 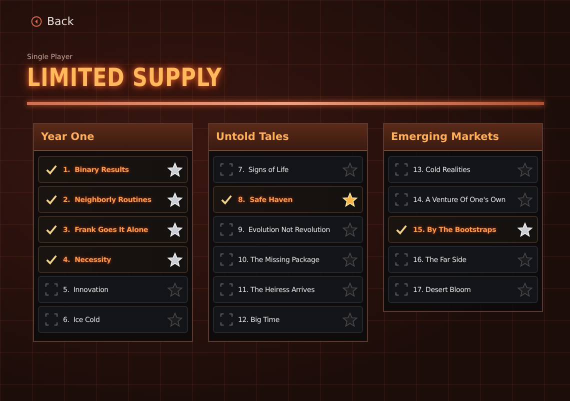 What do you see at coordinates (124, 78) in the screenshot?
I see `campaign-title: LIMITED SUPPLY` at bounding box center [124, 78].